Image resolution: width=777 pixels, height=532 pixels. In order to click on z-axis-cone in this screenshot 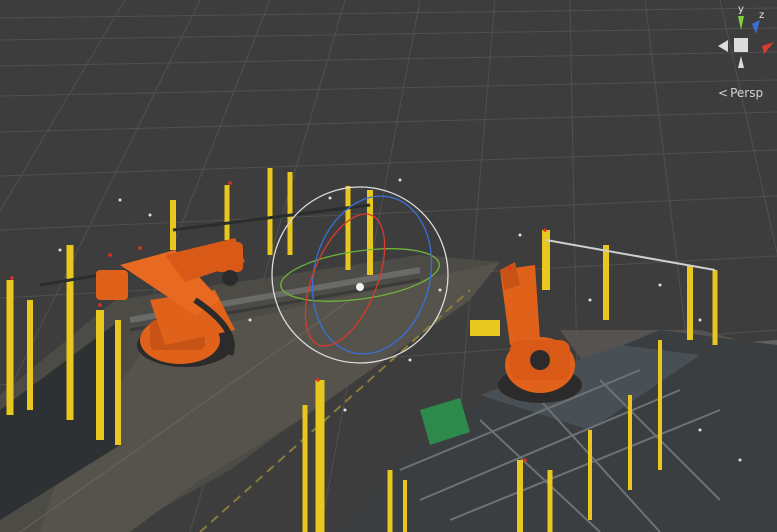, I will do `click(756, 27)`.